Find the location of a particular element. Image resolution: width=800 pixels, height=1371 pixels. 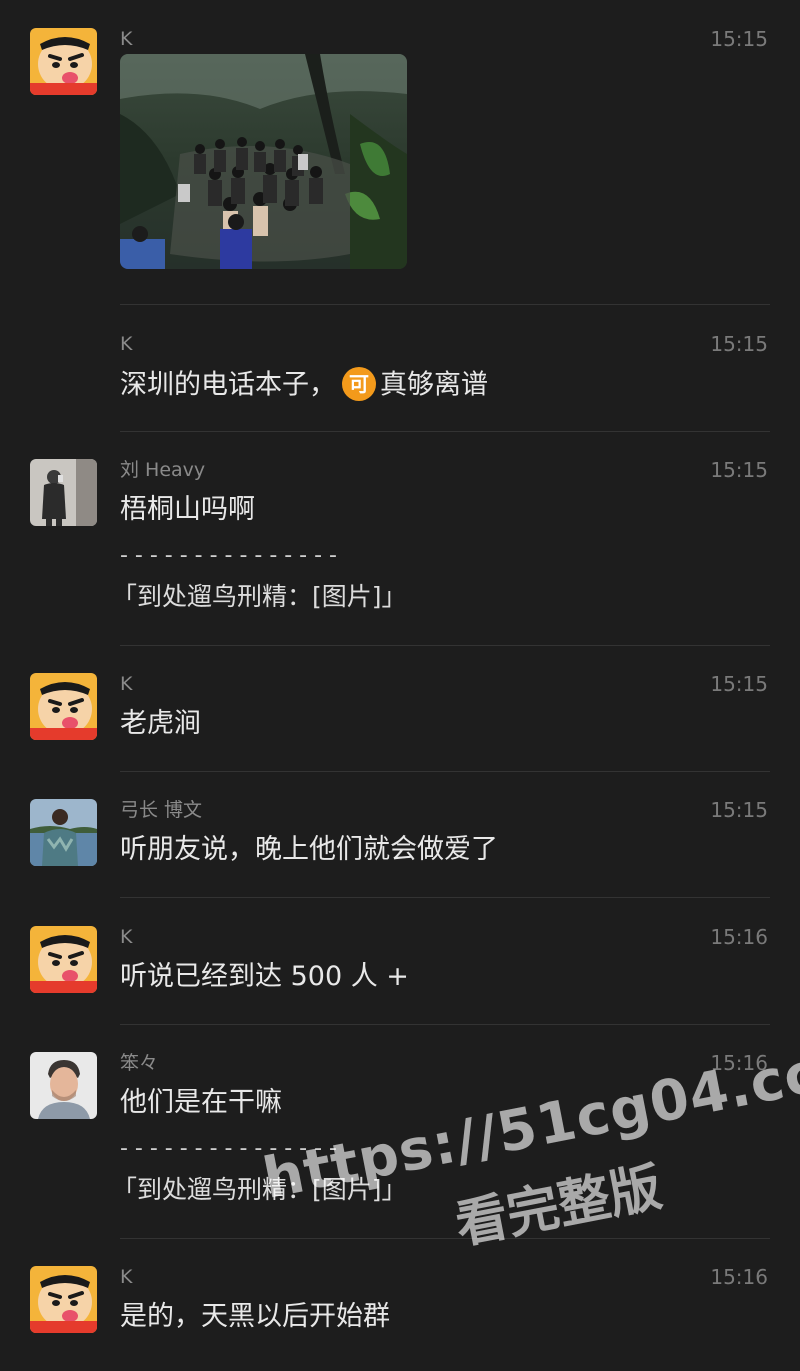

crowd-photo-image is located at coordinates (263, 161).